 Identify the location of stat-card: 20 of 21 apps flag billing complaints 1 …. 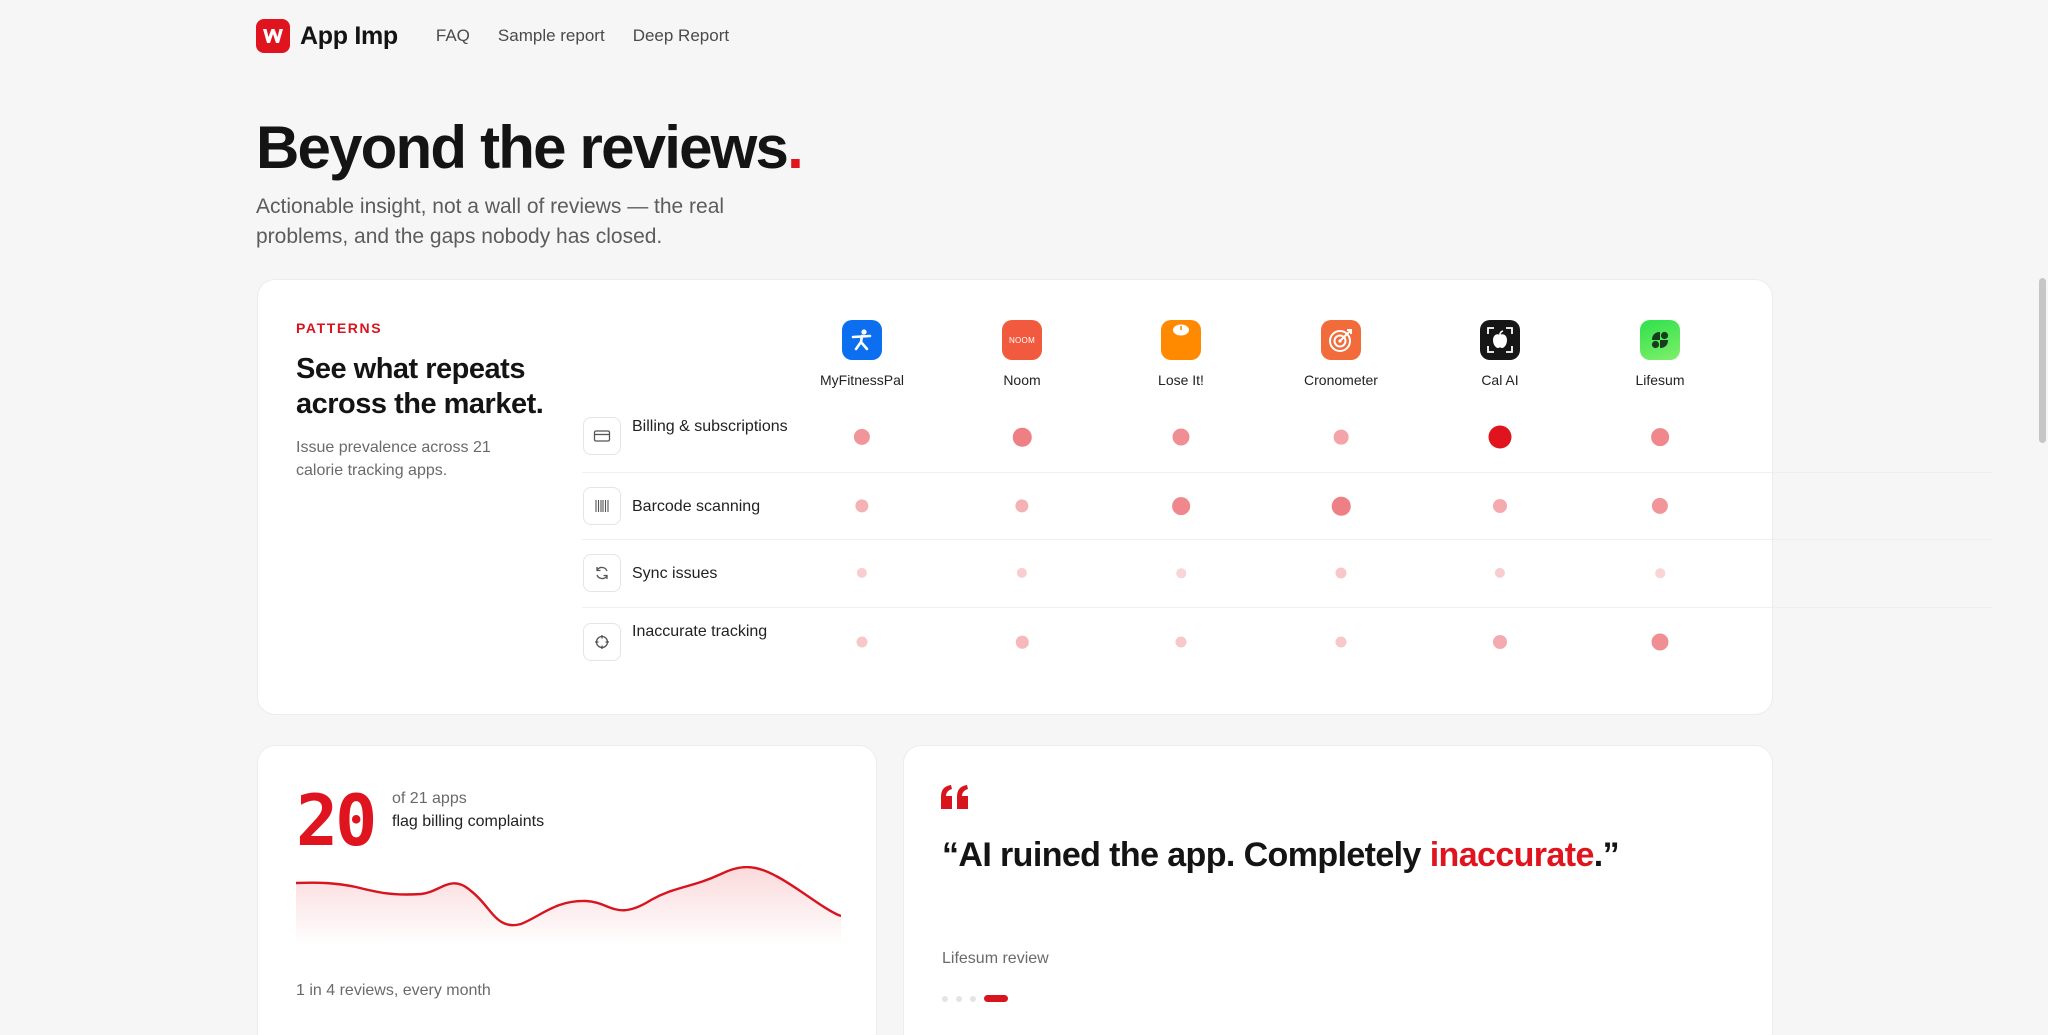
(567, 890).